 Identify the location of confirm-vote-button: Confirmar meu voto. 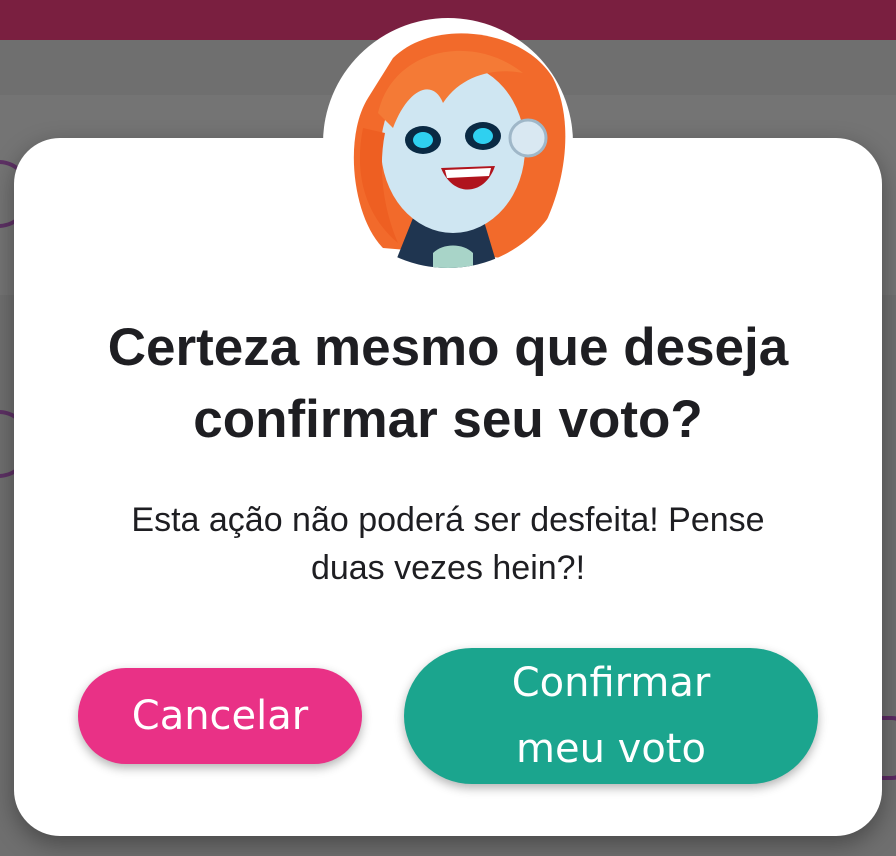
(611, 716).